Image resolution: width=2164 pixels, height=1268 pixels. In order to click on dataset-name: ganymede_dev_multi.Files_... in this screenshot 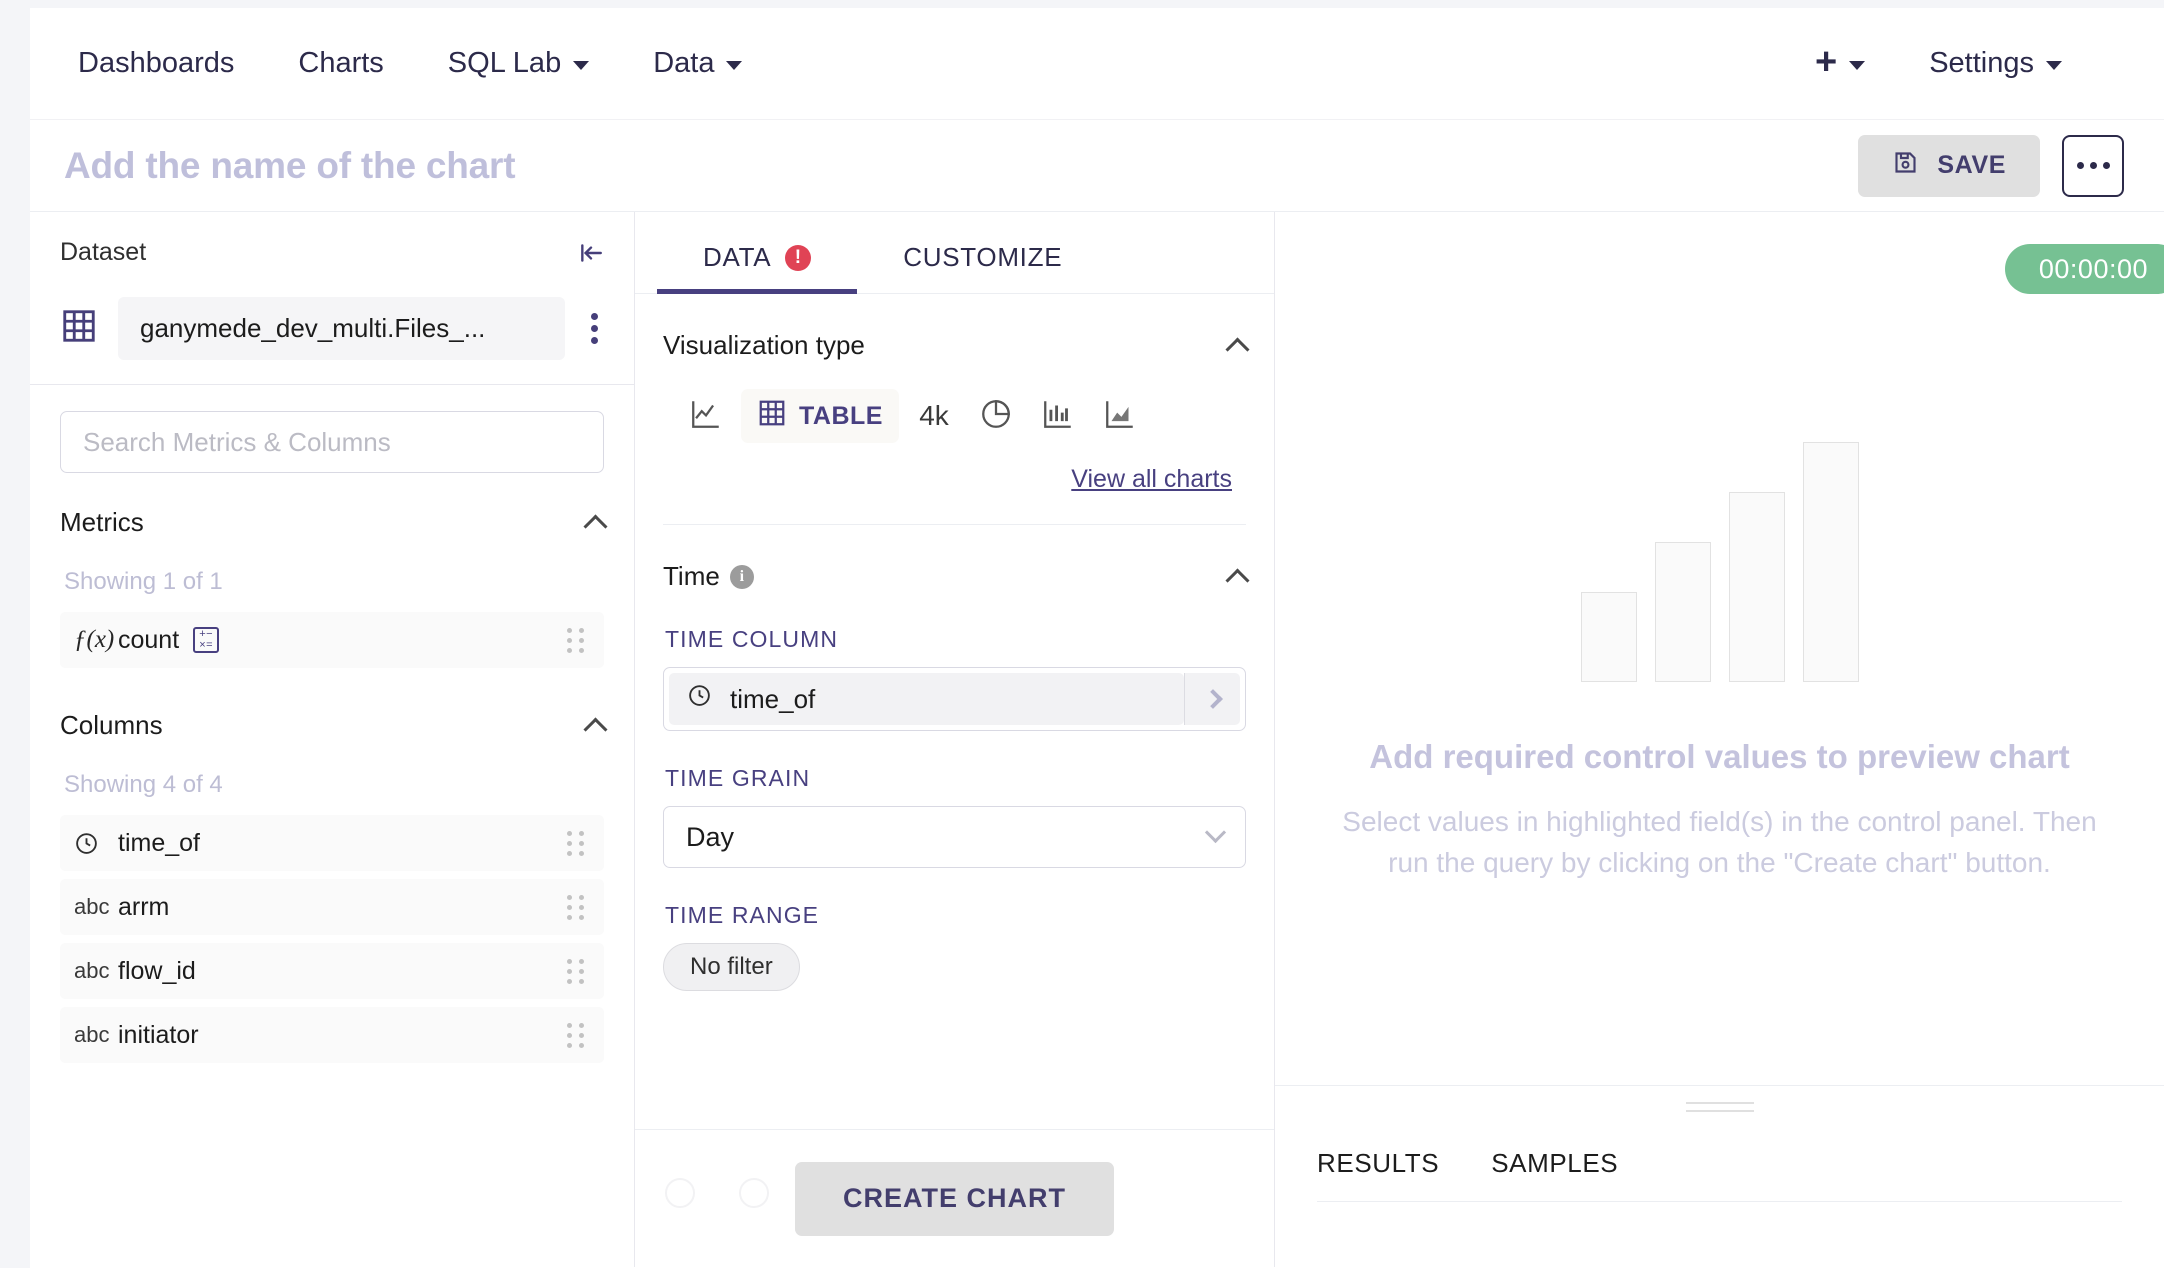, I will do `click(341, 328)`.